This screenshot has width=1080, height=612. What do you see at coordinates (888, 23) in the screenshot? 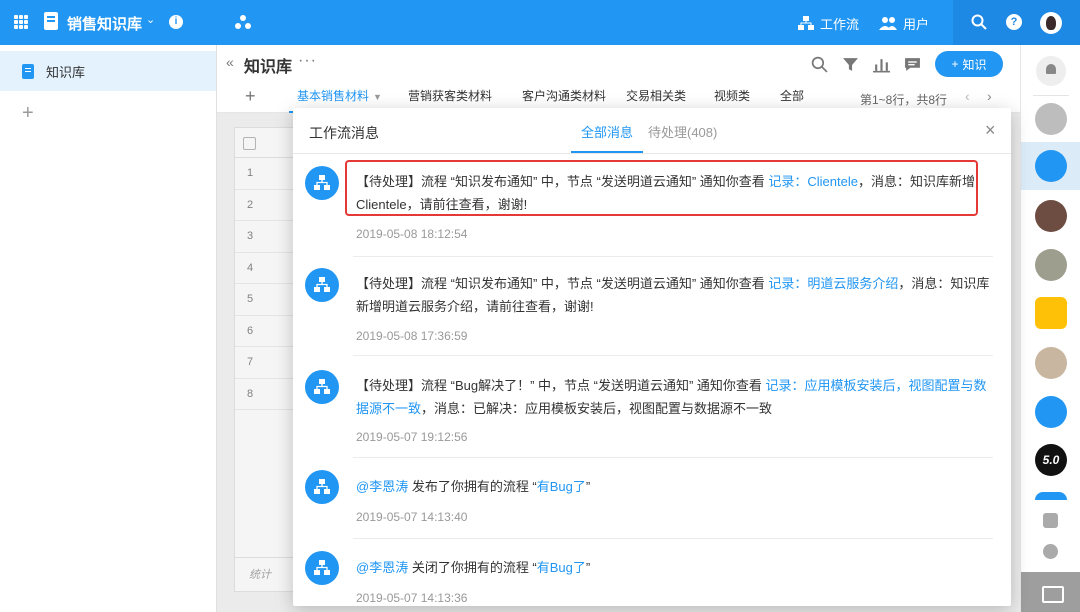
I see `users-icon` at bounding box center [888, 23].